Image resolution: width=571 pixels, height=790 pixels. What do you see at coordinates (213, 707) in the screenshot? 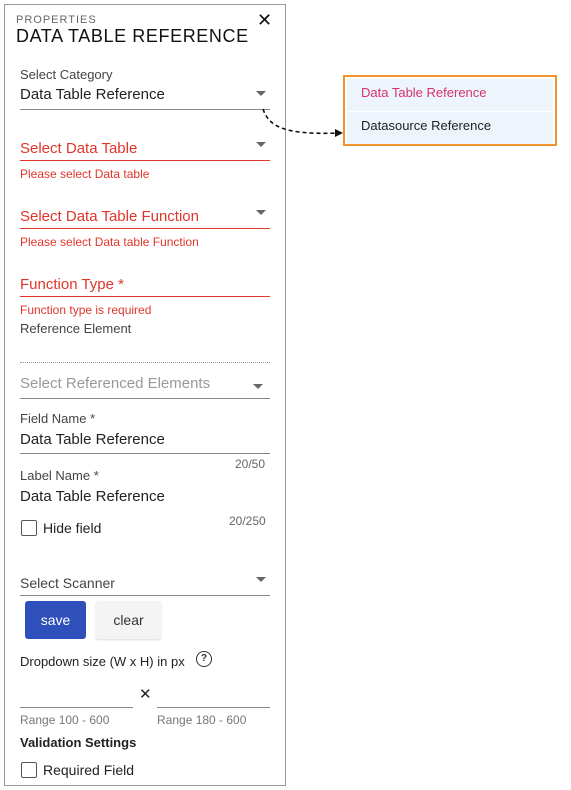
I see `dropdown-height-input` at bounding box center [213, 707].